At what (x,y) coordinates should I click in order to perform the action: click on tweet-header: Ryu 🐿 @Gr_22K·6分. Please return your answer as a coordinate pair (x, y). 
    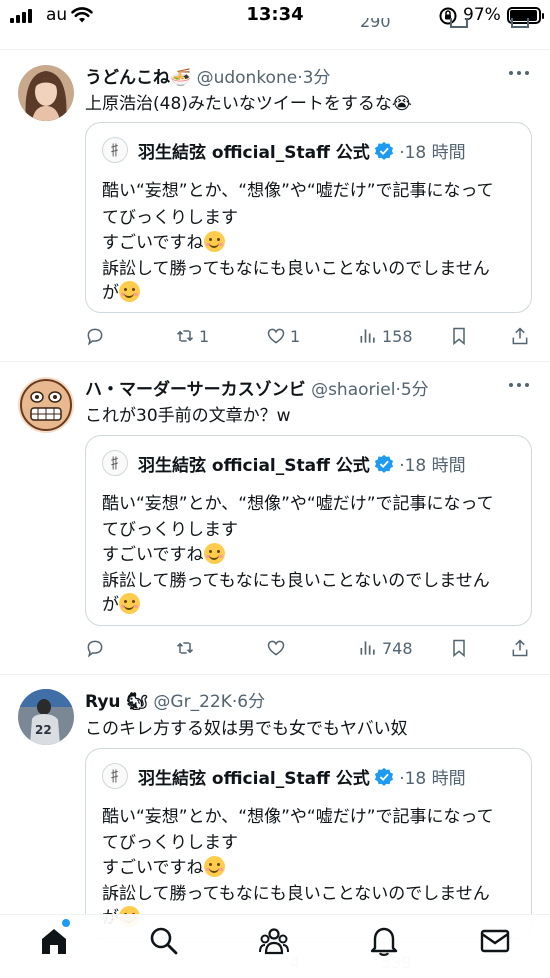
    Looking at the image, I should click on (175, 702).